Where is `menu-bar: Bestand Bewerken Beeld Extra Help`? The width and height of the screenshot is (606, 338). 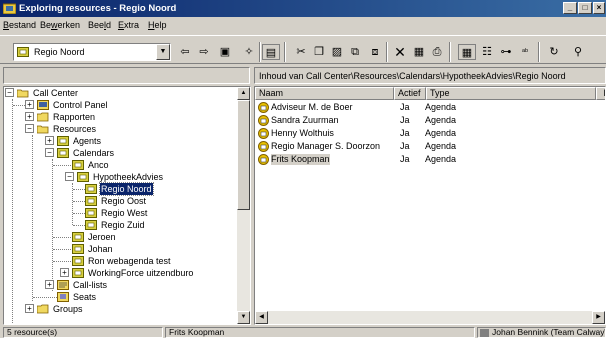 menu-bar: Bestand Bewerken Beeld Extra Help is located at coordinates (303, 25).